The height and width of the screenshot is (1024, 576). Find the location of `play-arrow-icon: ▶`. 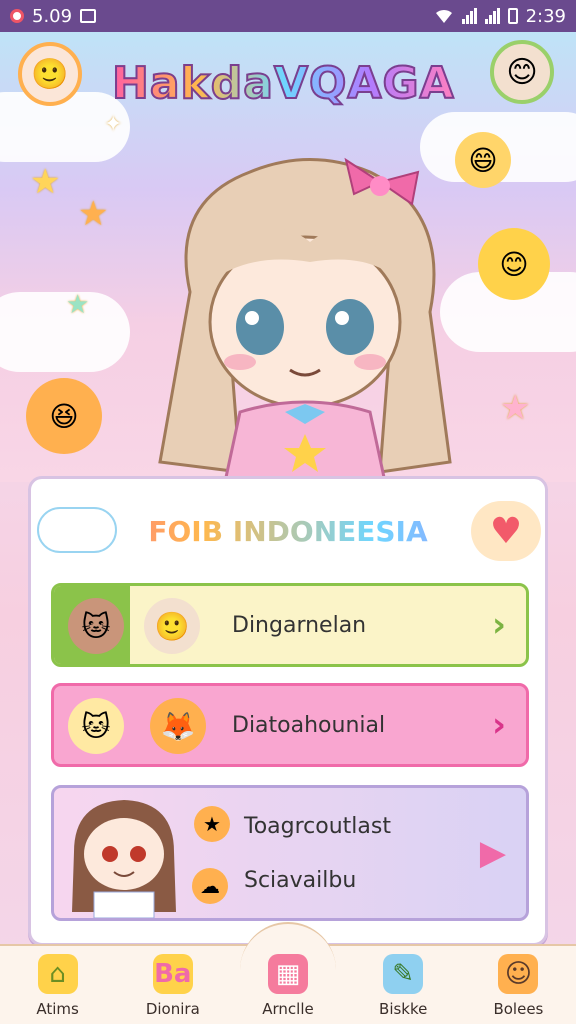

play-arrow-icon: ▶ is located at coordinates (492, 853).